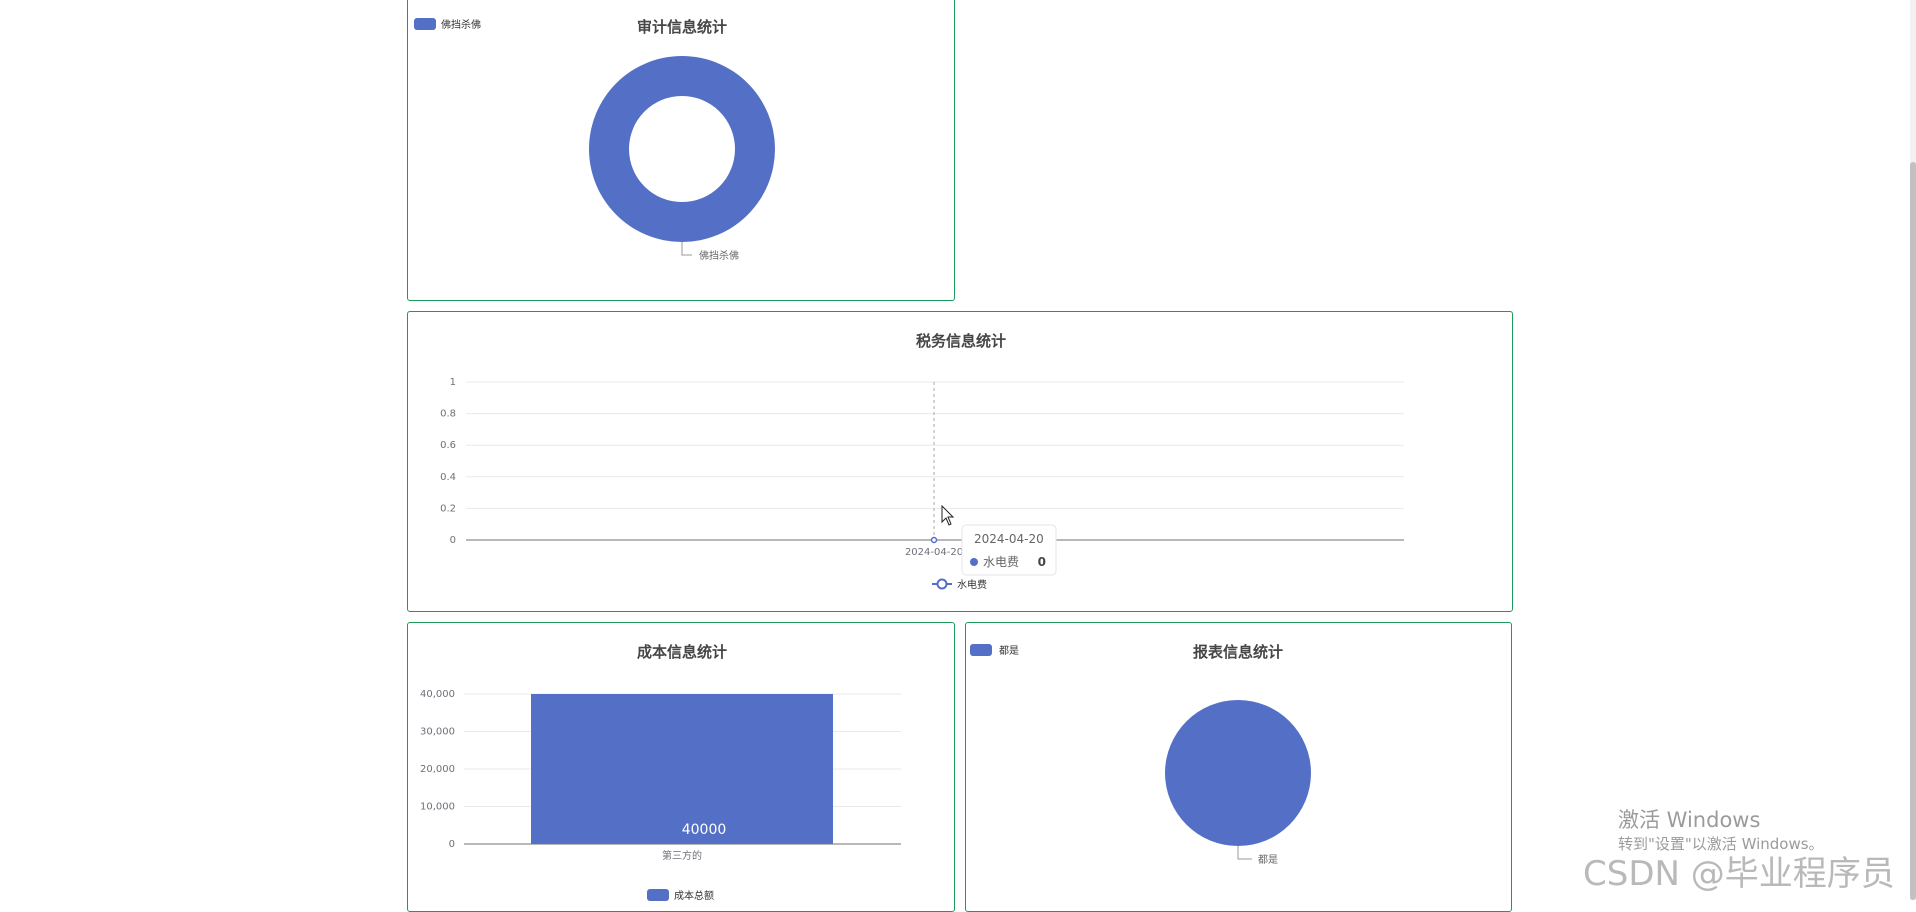 Image resolution: width=1916 pixels, height=912 pixels. Describe the element at coordinates (935, 445) in the screenshot. I see `tax-gridlines` at that location.